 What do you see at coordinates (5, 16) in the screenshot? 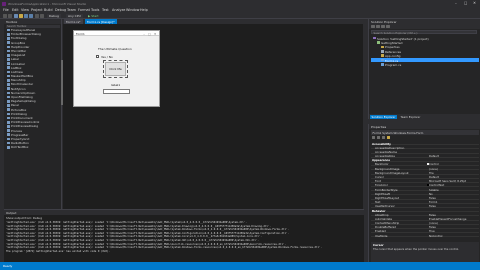
I see `back-icon` at bounding box center [5, 16].